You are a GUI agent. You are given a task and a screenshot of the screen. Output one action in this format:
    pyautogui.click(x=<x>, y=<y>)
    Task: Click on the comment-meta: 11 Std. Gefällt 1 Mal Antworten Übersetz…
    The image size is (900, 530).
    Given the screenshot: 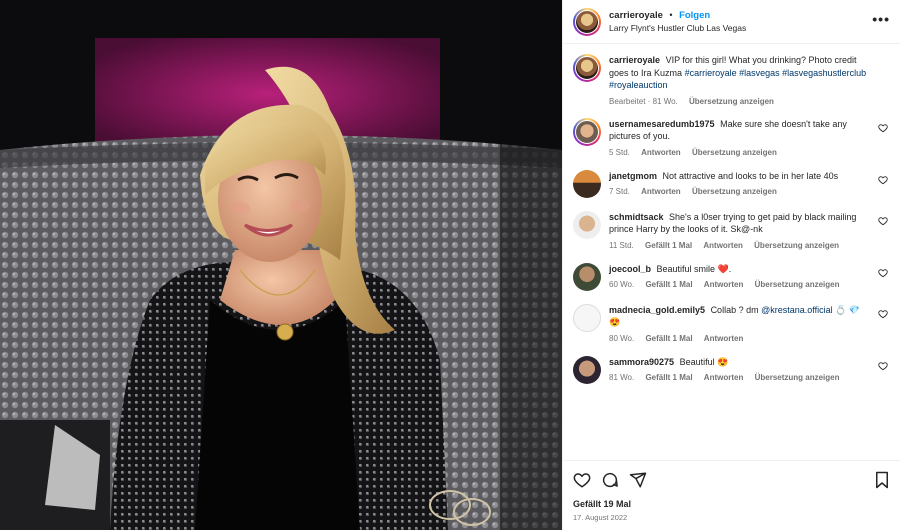 What is the action you would take?
    pyautogui.click(x=740, y=245)
    